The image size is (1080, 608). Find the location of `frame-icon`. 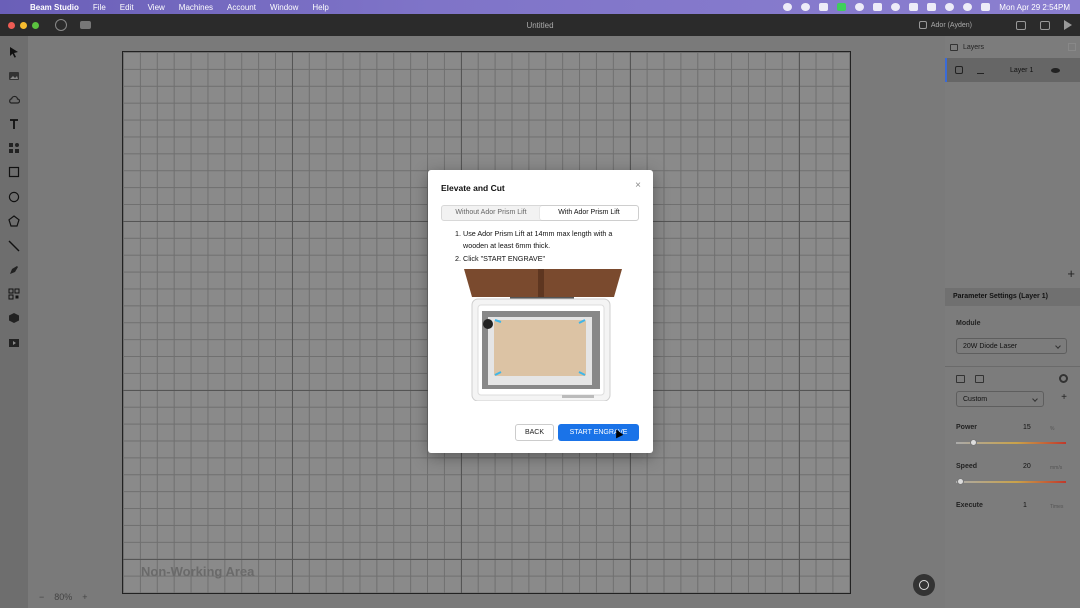

frame-icon is located at coordinates (1021, 25).